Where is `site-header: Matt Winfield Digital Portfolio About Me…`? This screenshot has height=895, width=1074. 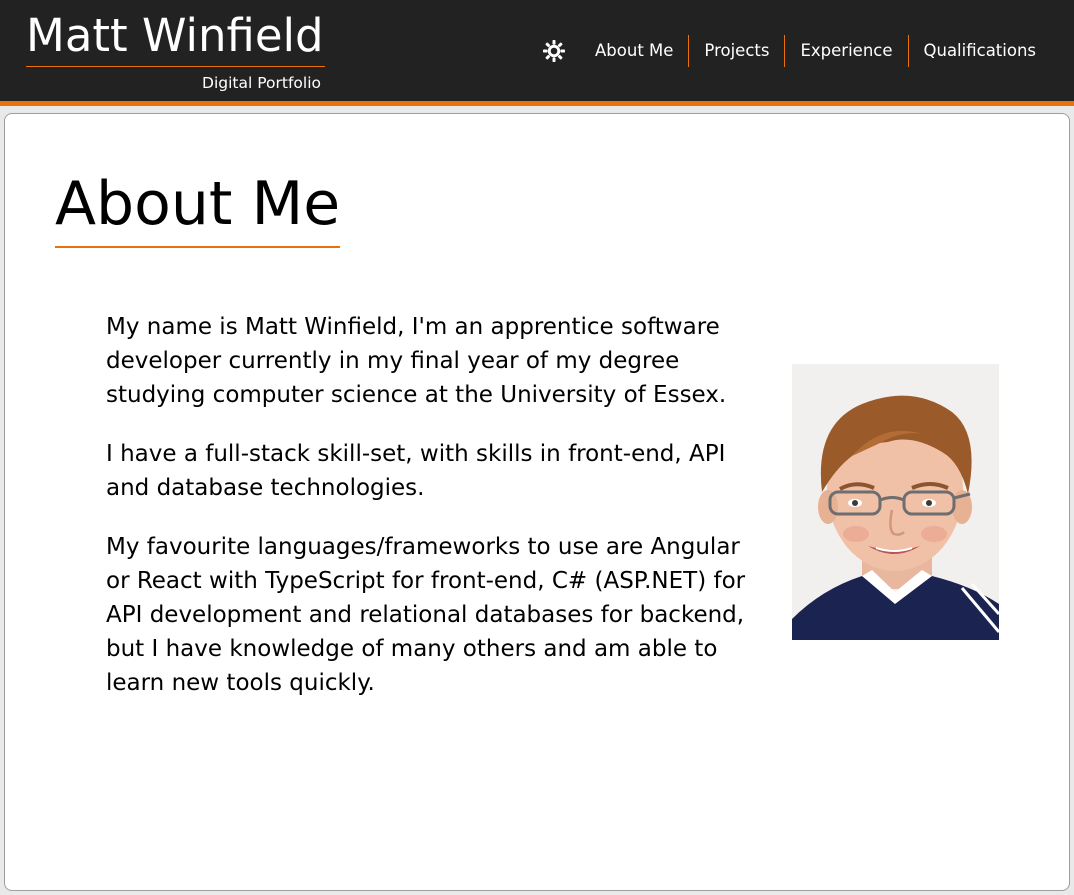
site-header: Matt Winfield Digital Portfolio About Me… is located at coordinates (537, 53).